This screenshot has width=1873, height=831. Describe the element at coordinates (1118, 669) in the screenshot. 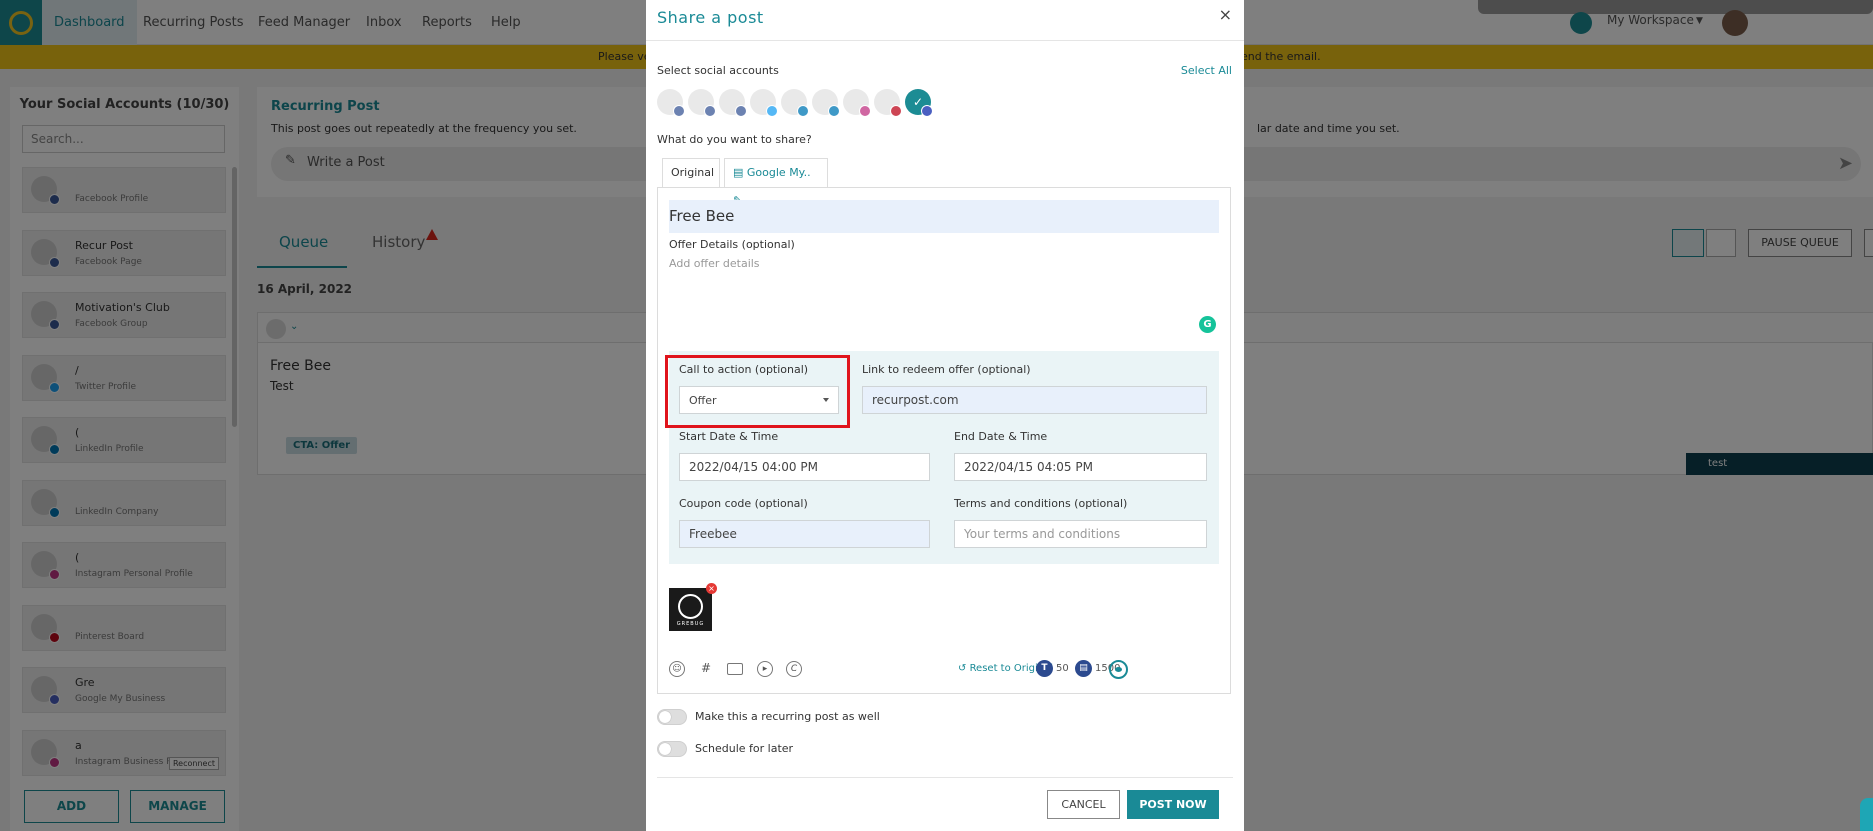

I see `preview-eye-icon` at that location.